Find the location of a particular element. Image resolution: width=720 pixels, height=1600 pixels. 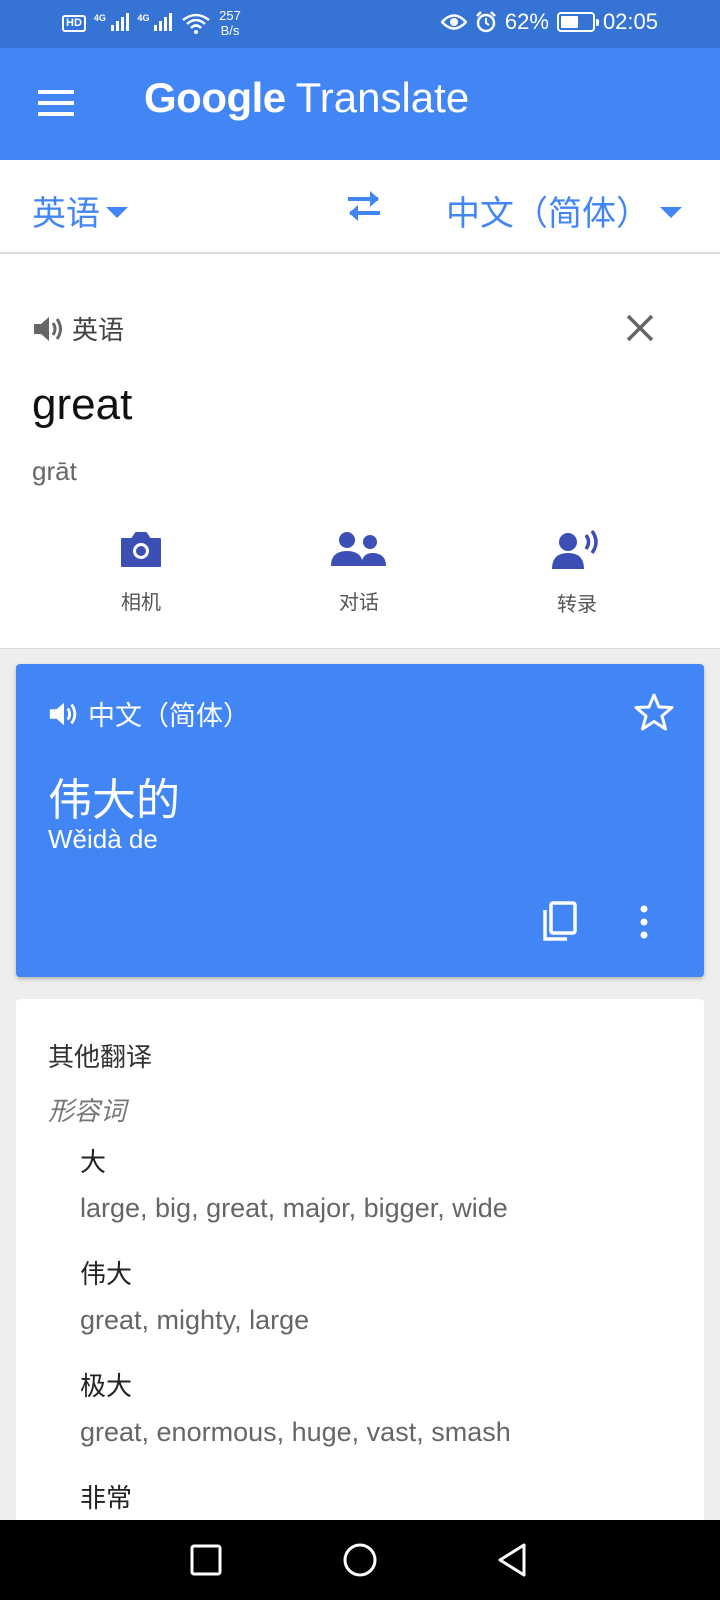

list-item: 非常 is located at coordinates (106, 1496).